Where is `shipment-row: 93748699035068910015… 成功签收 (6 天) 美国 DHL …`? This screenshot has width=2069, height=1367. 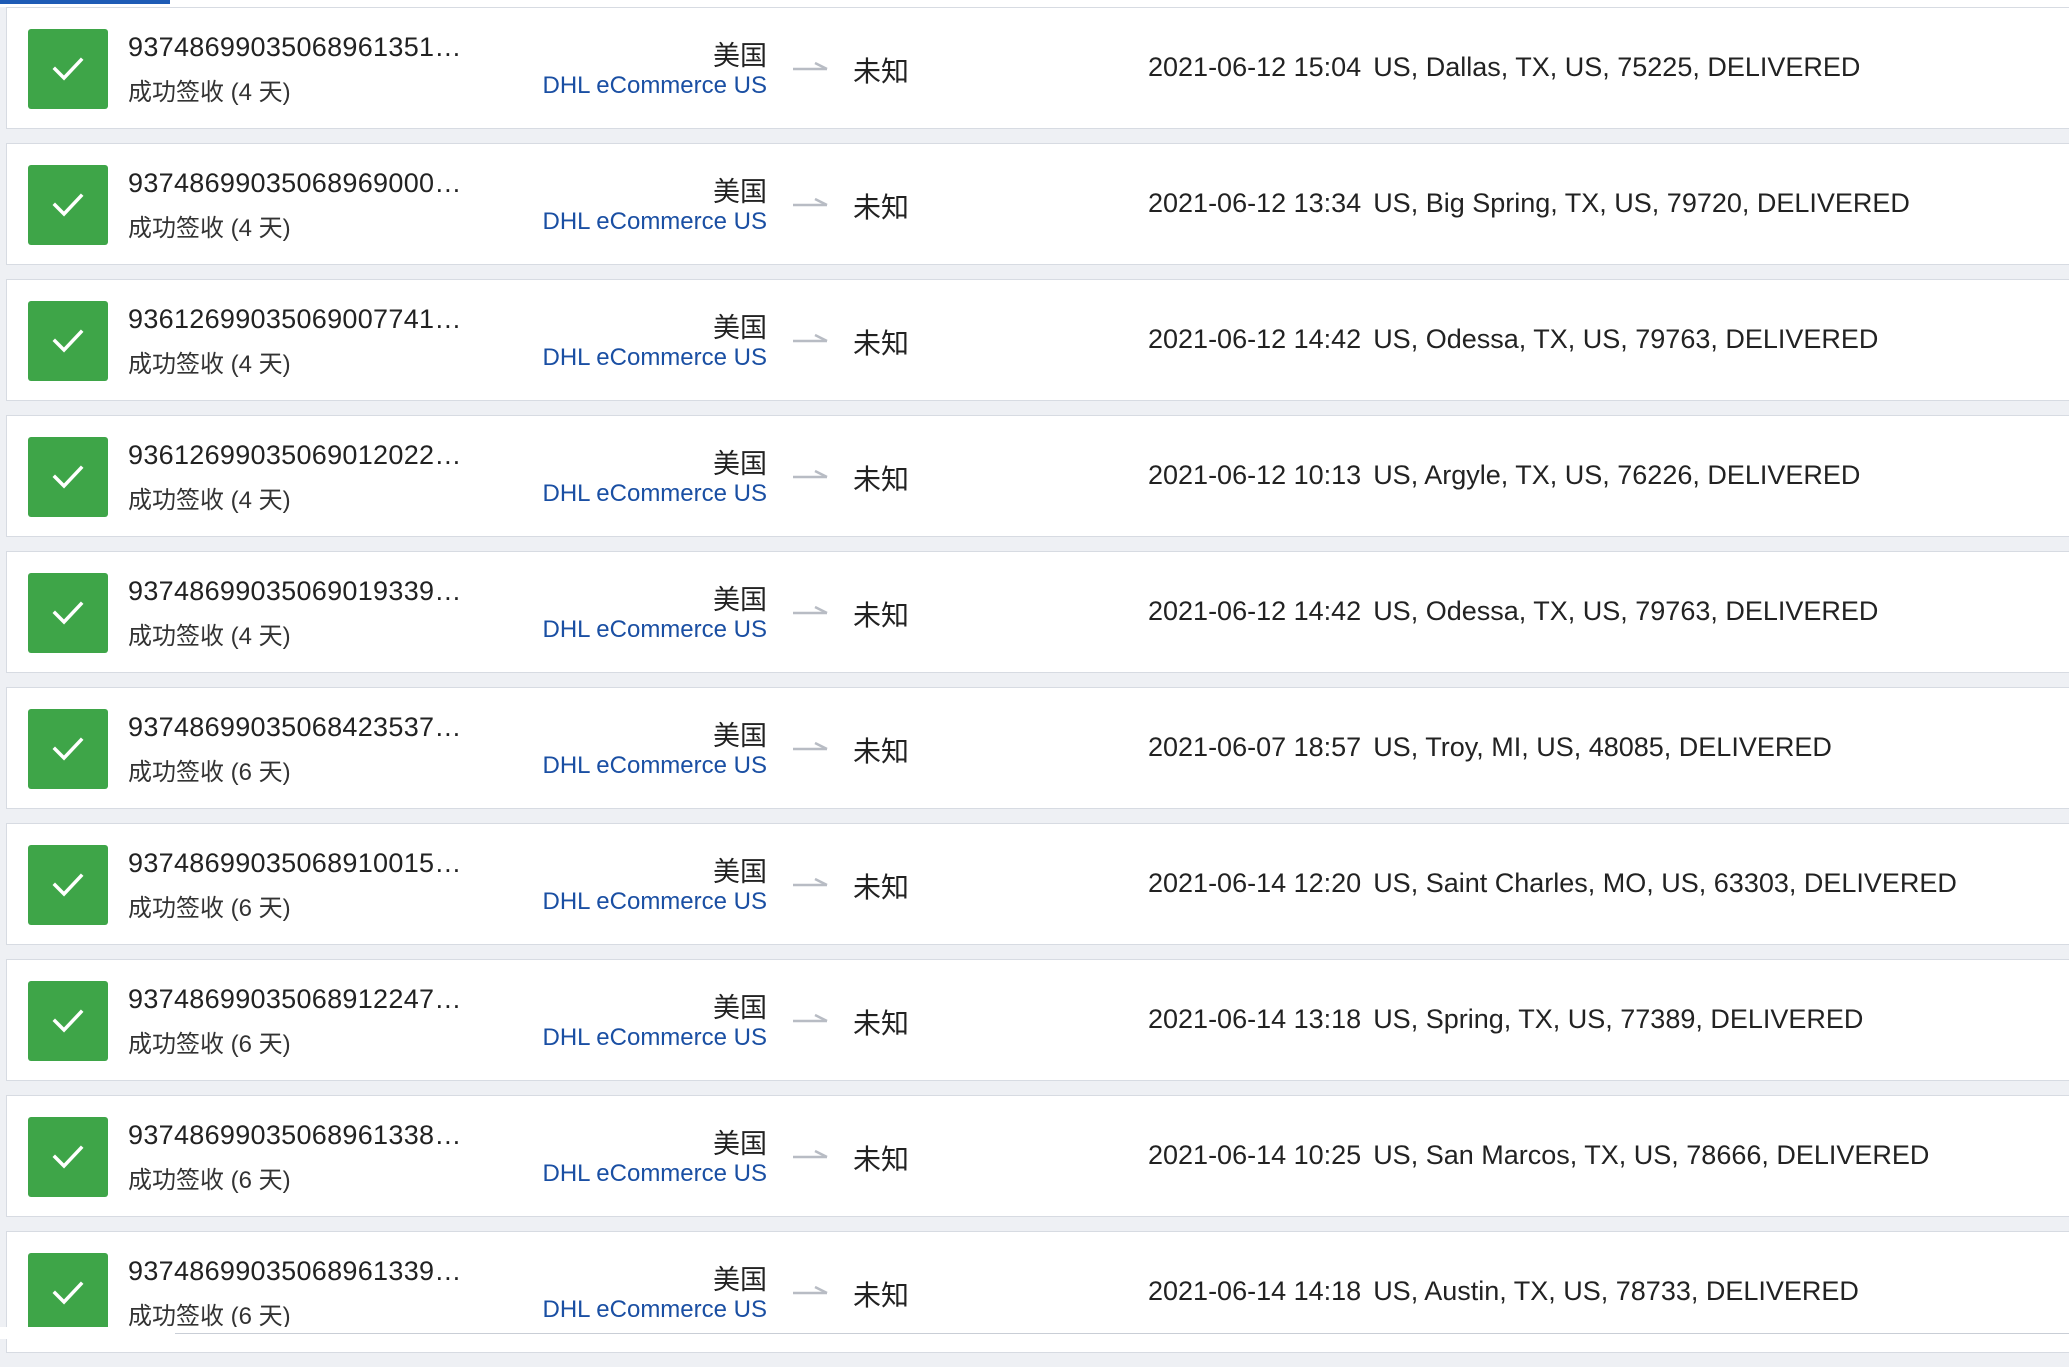
shipment-row: 93748699035068910015… 成功签收 (6 天) 美国 DHL … is located at coordinates (1037, 884).